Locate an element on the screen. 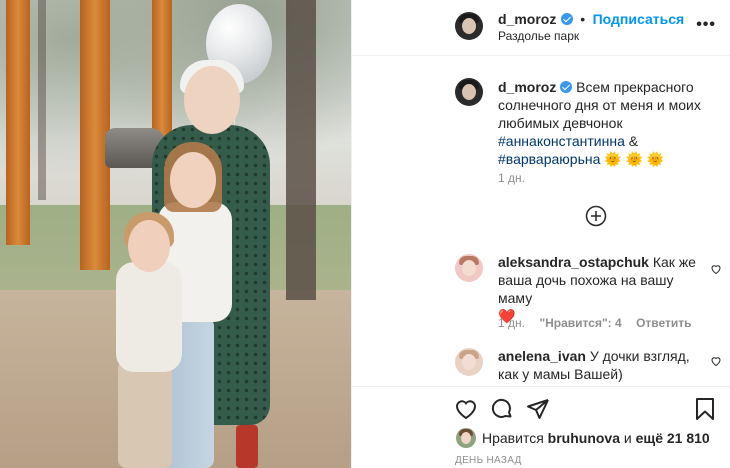  liker-avatar is located at coordinates (466, 438).